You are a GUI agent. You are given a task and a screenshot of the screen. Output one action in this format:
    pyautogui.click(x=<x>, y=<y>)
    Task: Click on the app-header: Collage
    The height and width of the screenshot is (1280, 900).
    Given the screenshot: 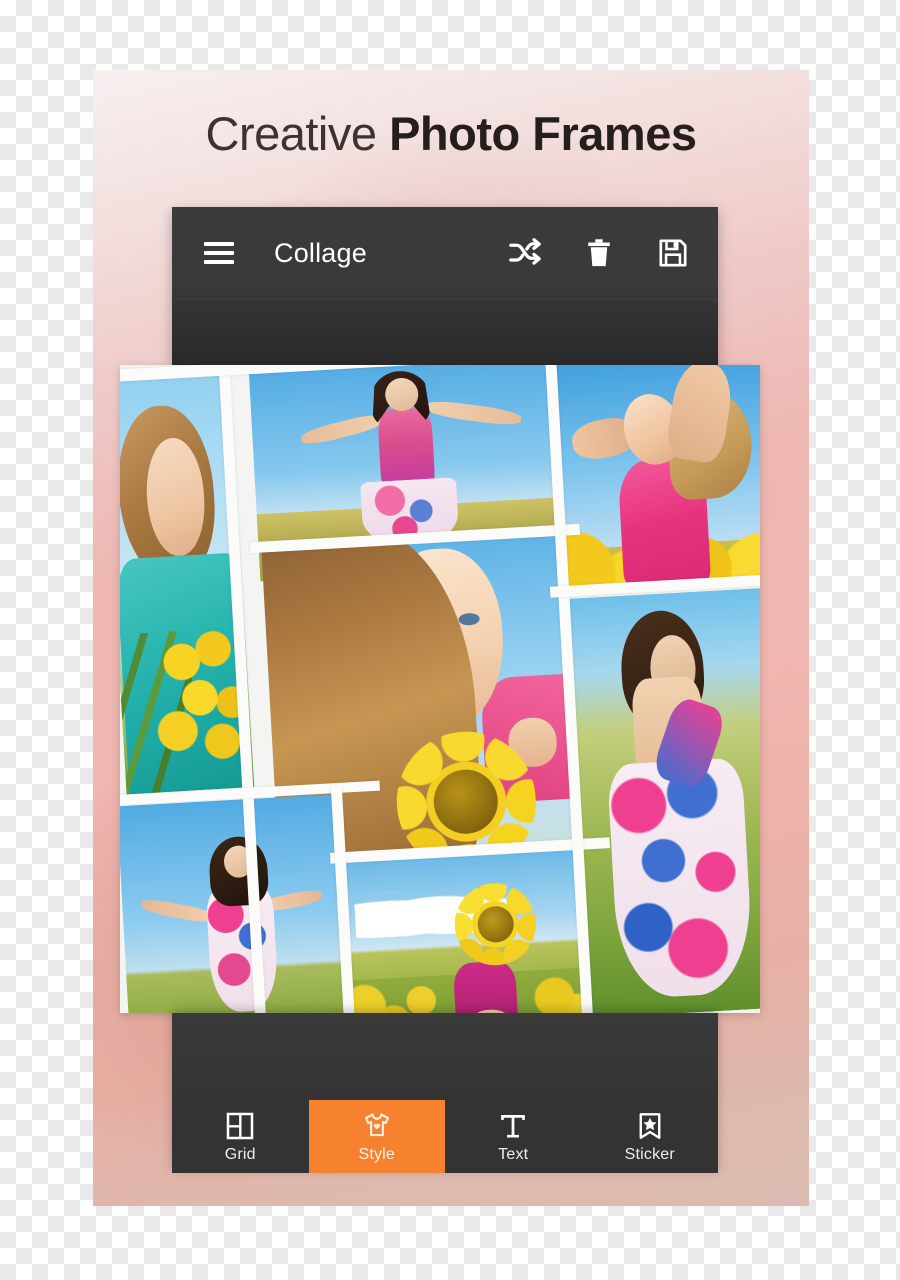 What is the action you would take?
    pyautogui.click(x=445, y=286)
    